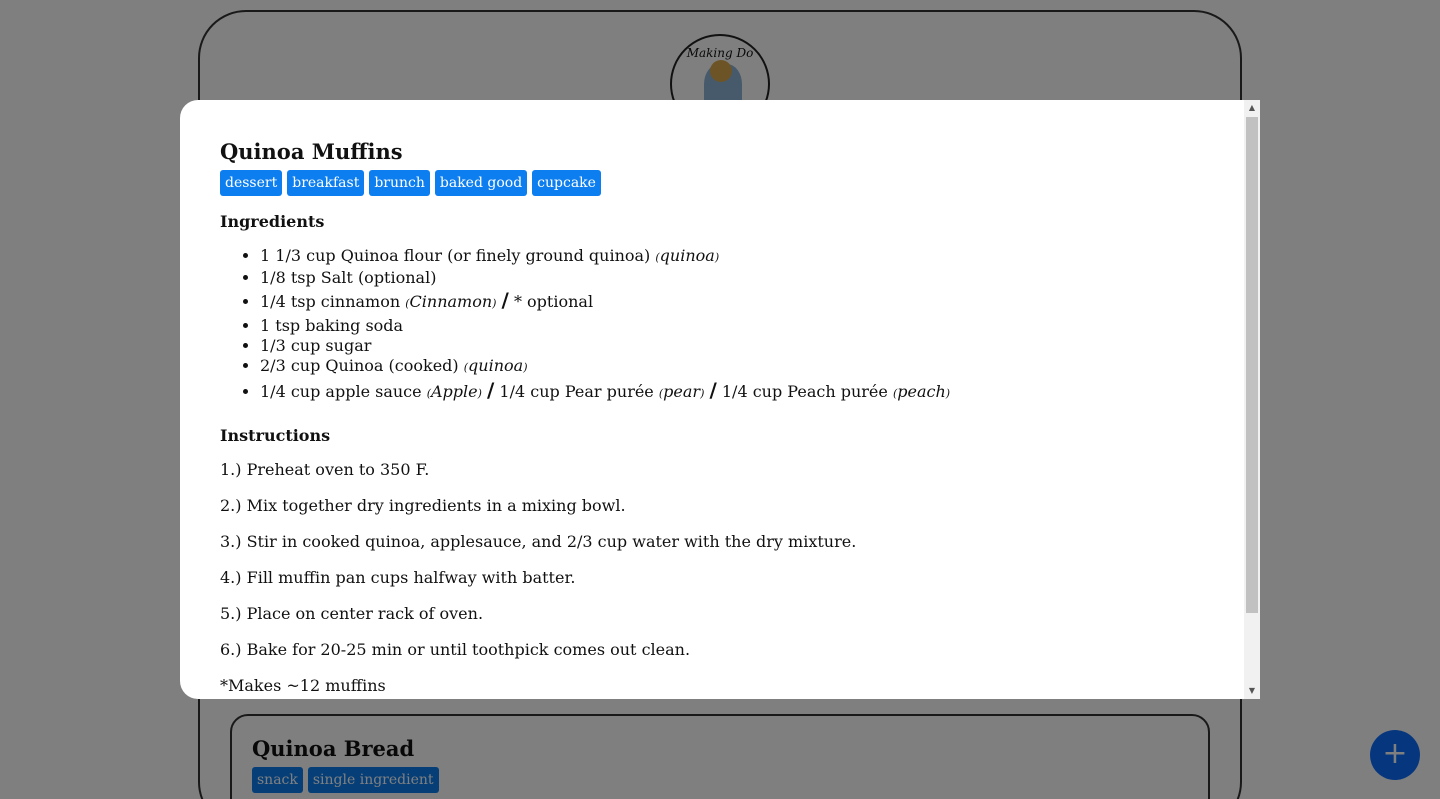  Describe the element at coordinates (326, 183) in the screenshot. I see `tag-badge-breakfast: breakfast` at that location.